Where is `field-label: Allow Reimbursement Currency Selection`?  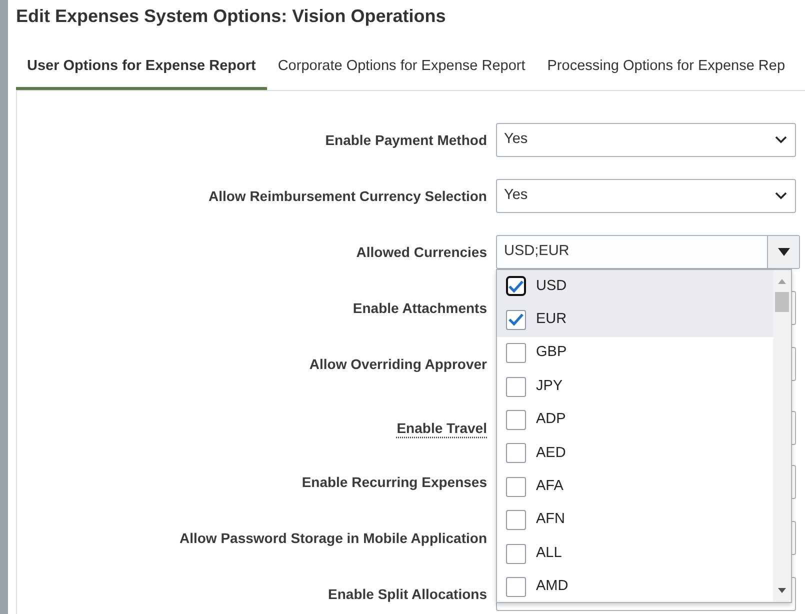 field-label: Allow Reimbursement Currency Selection is located at coordinates (347, 196).